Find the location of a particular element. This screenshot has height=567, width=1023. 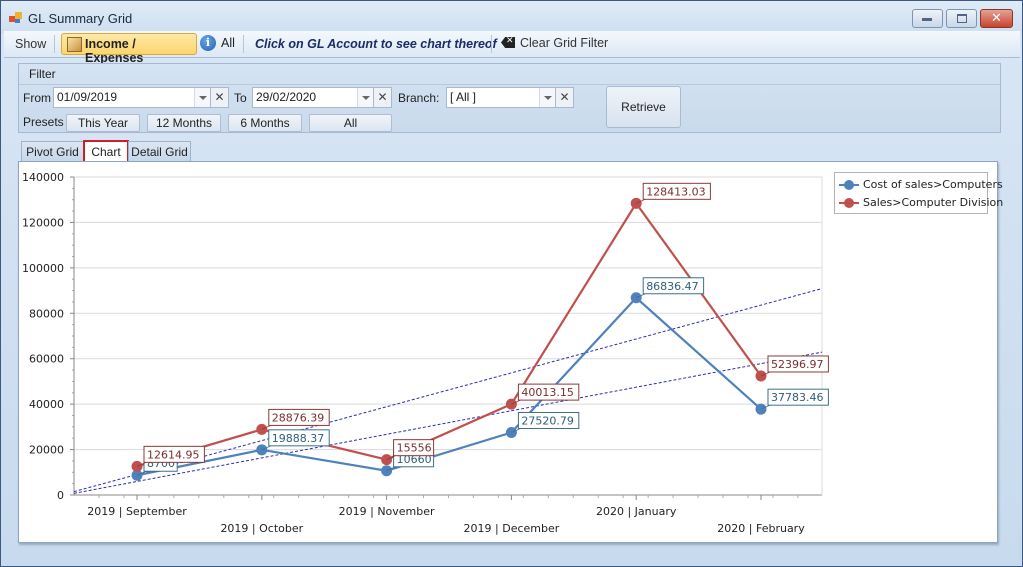

from-label: From is located at coordinates (37, 98).